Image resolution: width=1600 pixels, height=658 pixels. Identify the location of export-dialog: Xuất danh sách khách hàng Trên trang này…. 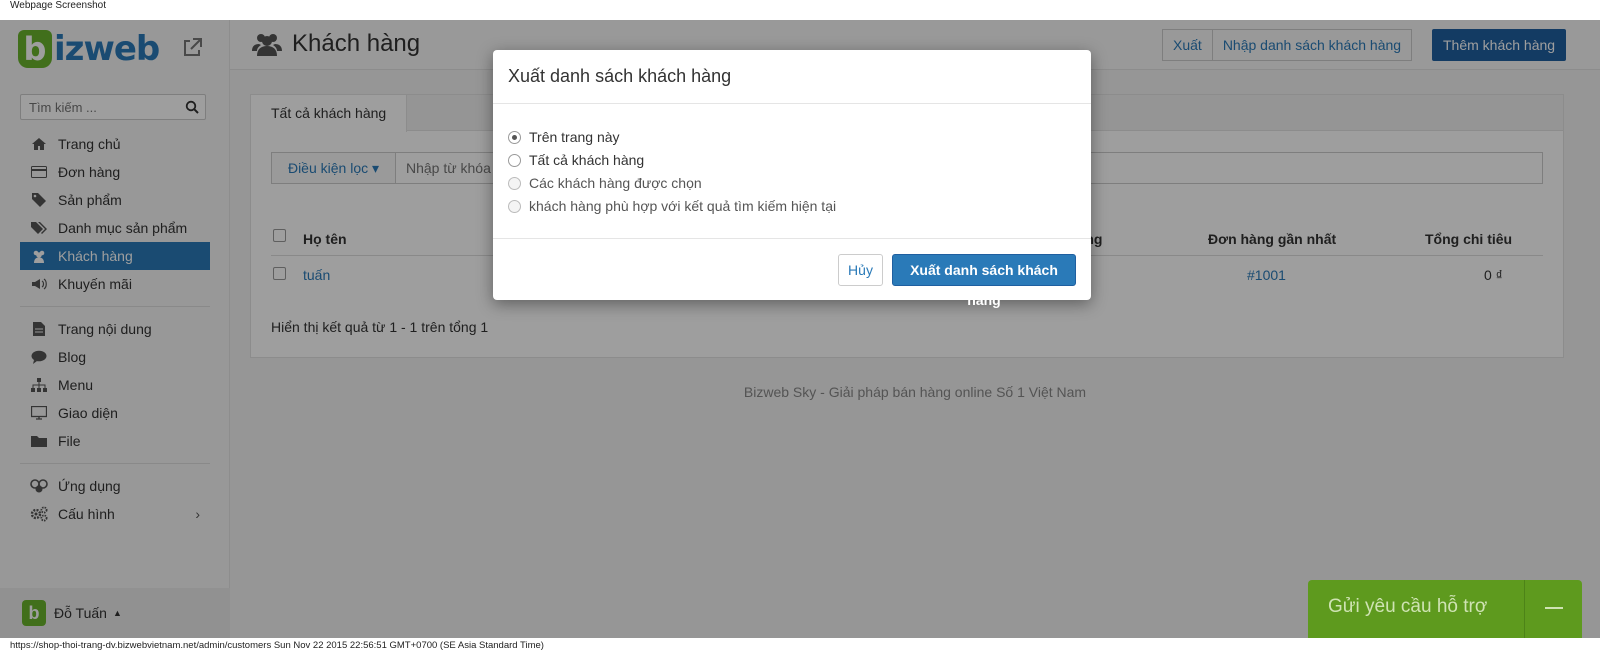
(792, 179).